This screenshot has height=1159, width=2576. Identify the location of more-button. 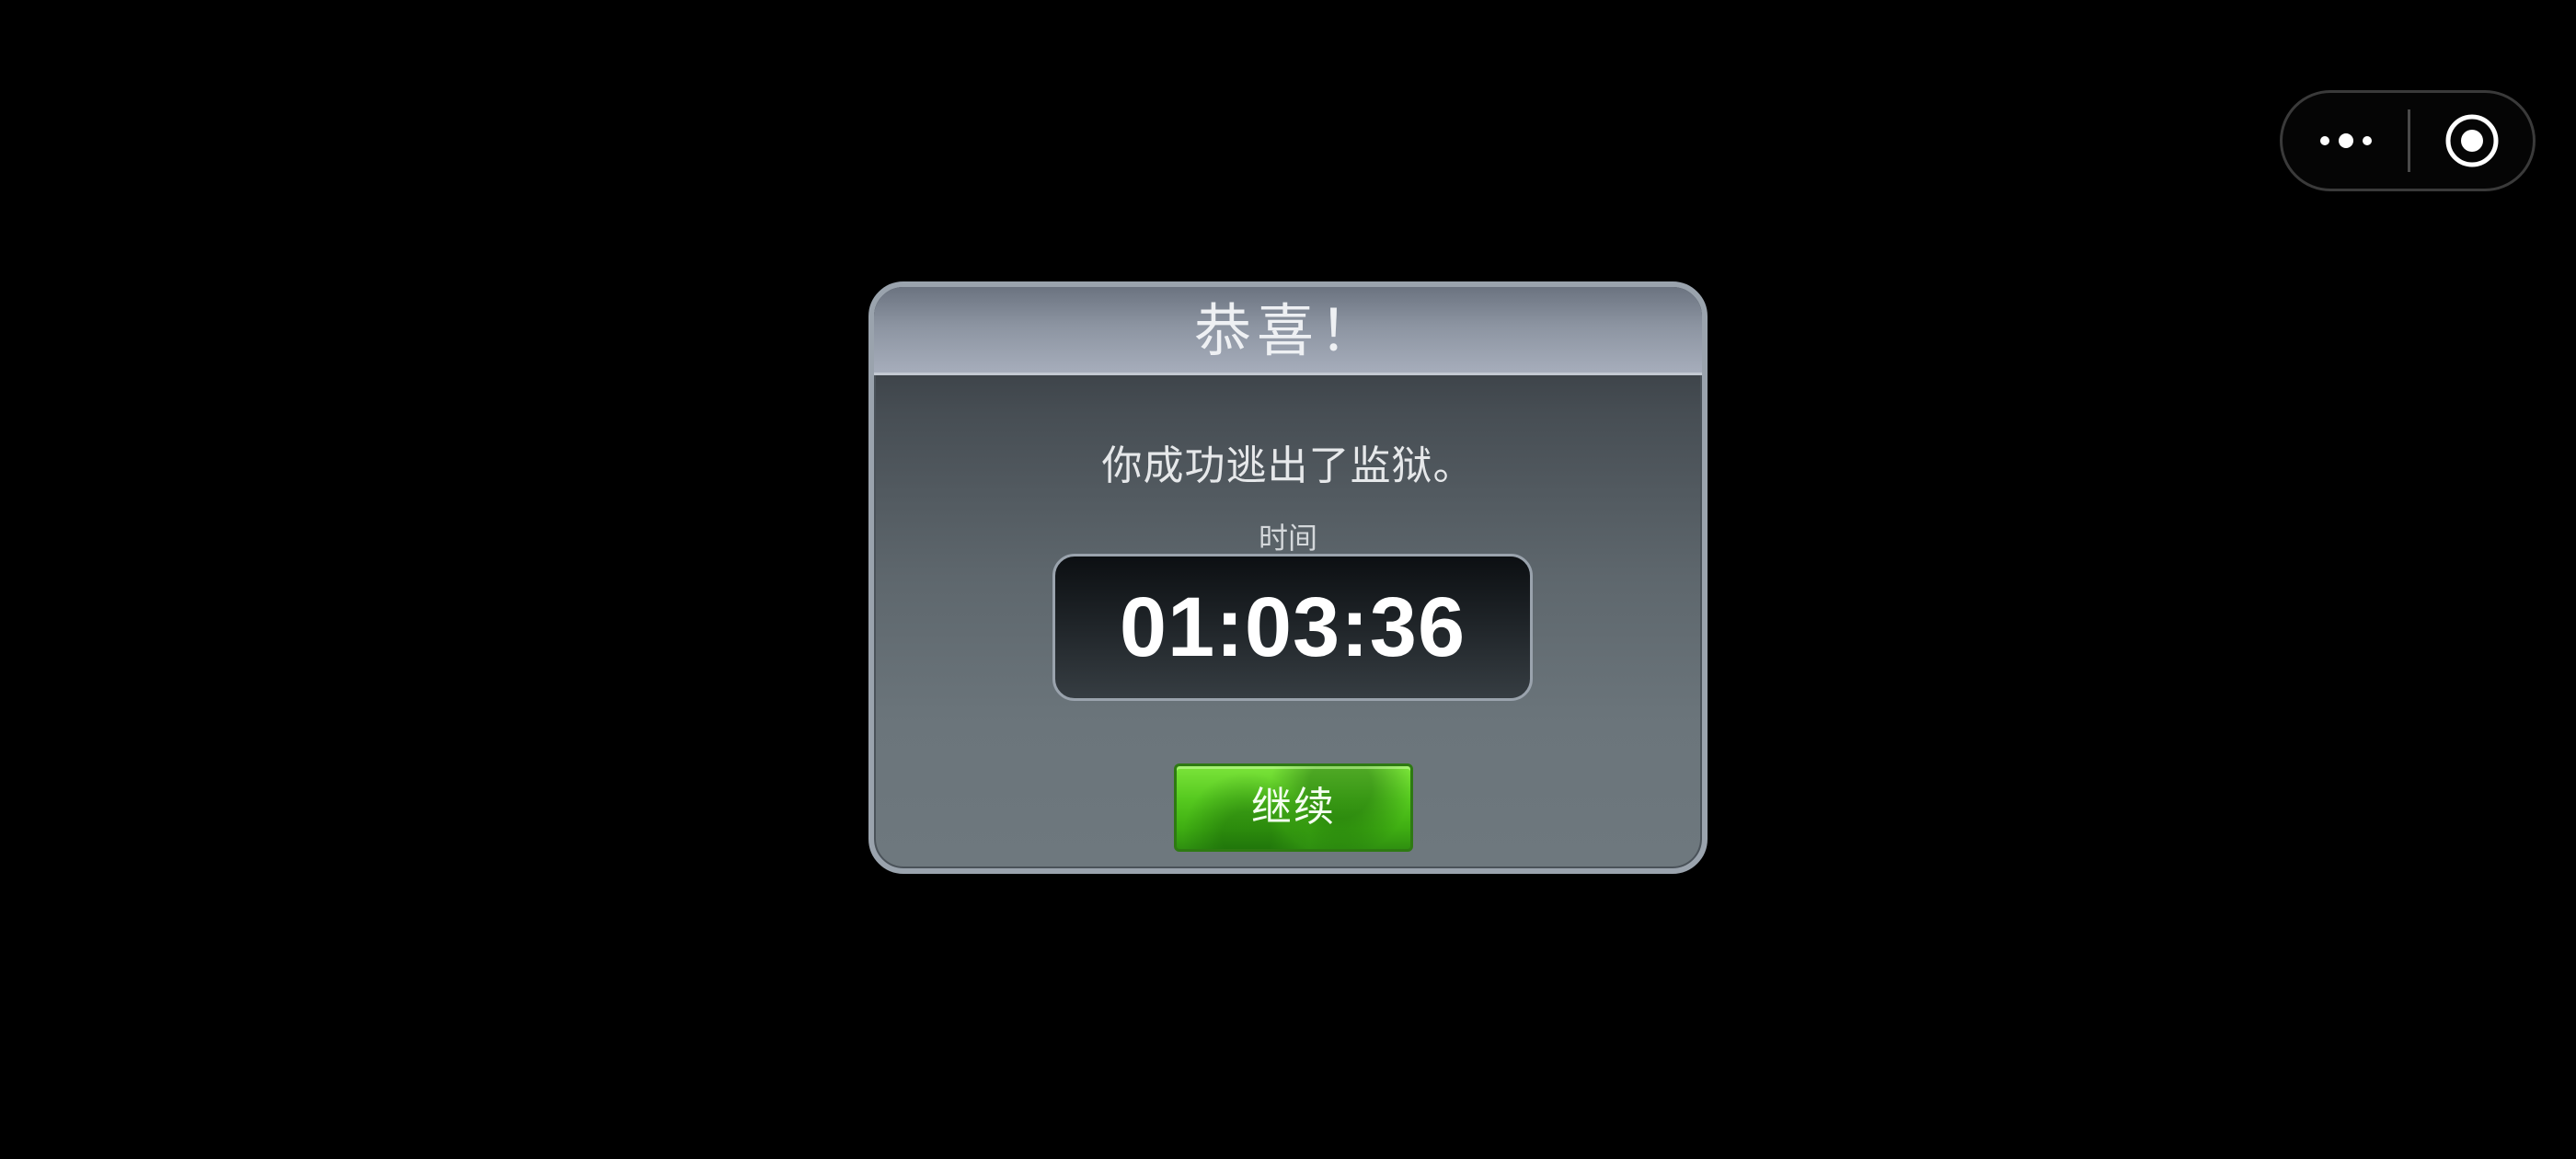
(2345, 141).